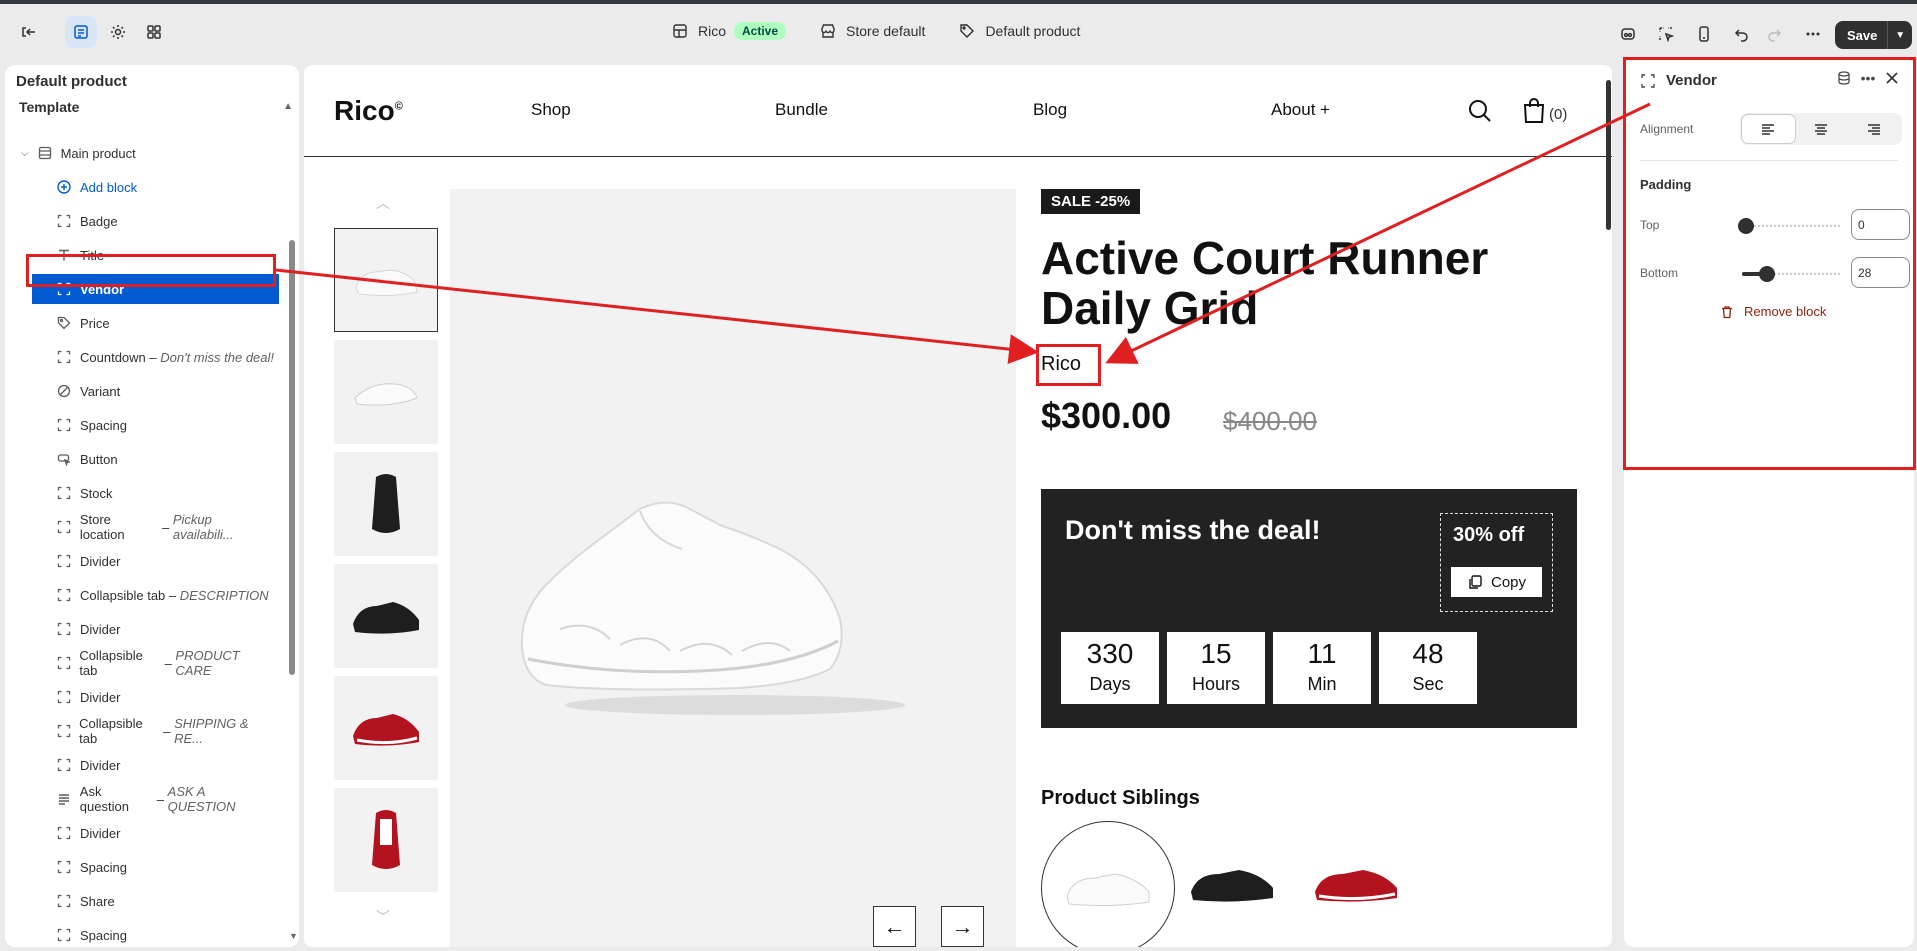 This screenshot has width=1917, height=951. Describe the element at coordinates (64, 391) in the screenshot. I see `variant-icon` at that location.